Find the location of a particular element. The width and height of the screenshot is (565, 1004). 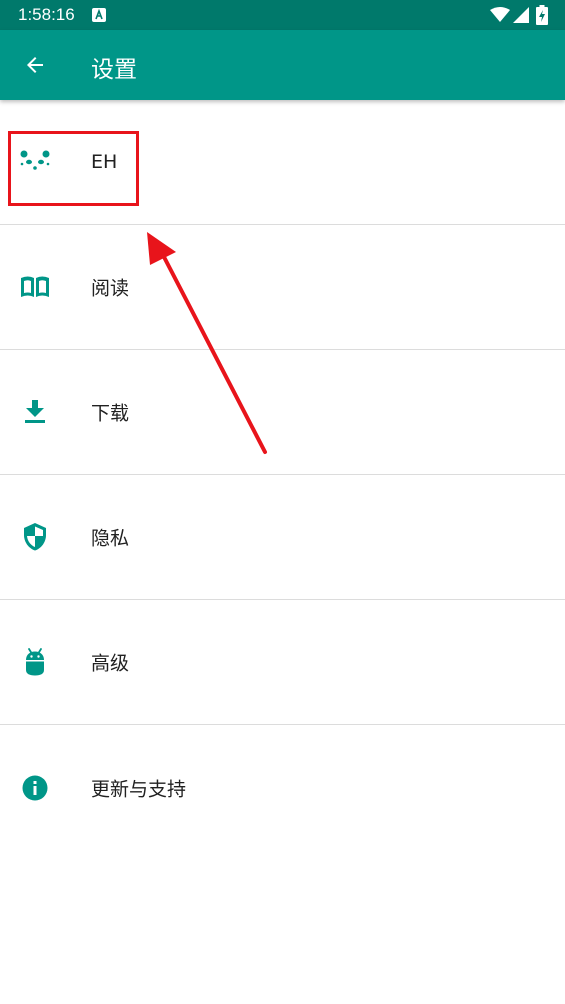

settings-item-label: 隐私 is located at coordinates (110, 538).